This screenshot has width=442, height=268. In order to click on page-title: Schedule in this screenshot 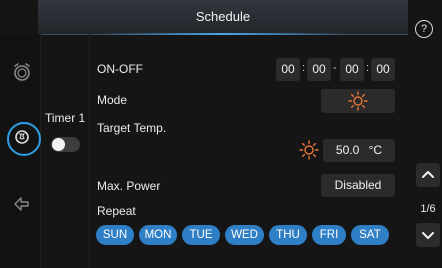, I will do `click(223, 16)`.